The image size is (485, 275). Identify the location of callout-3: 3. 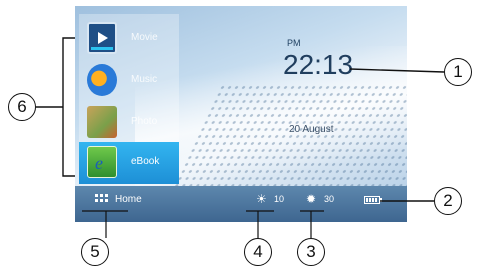
(311, 252).